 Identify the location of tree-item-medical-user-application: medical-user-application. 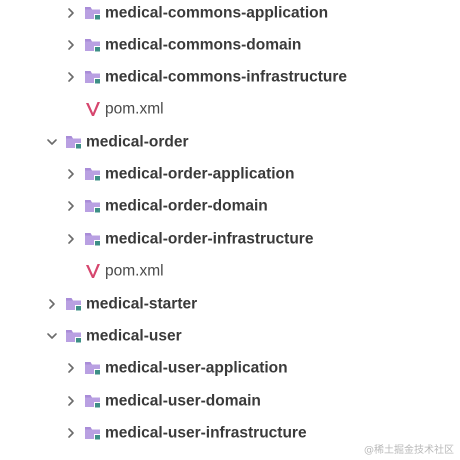
(230, 368).